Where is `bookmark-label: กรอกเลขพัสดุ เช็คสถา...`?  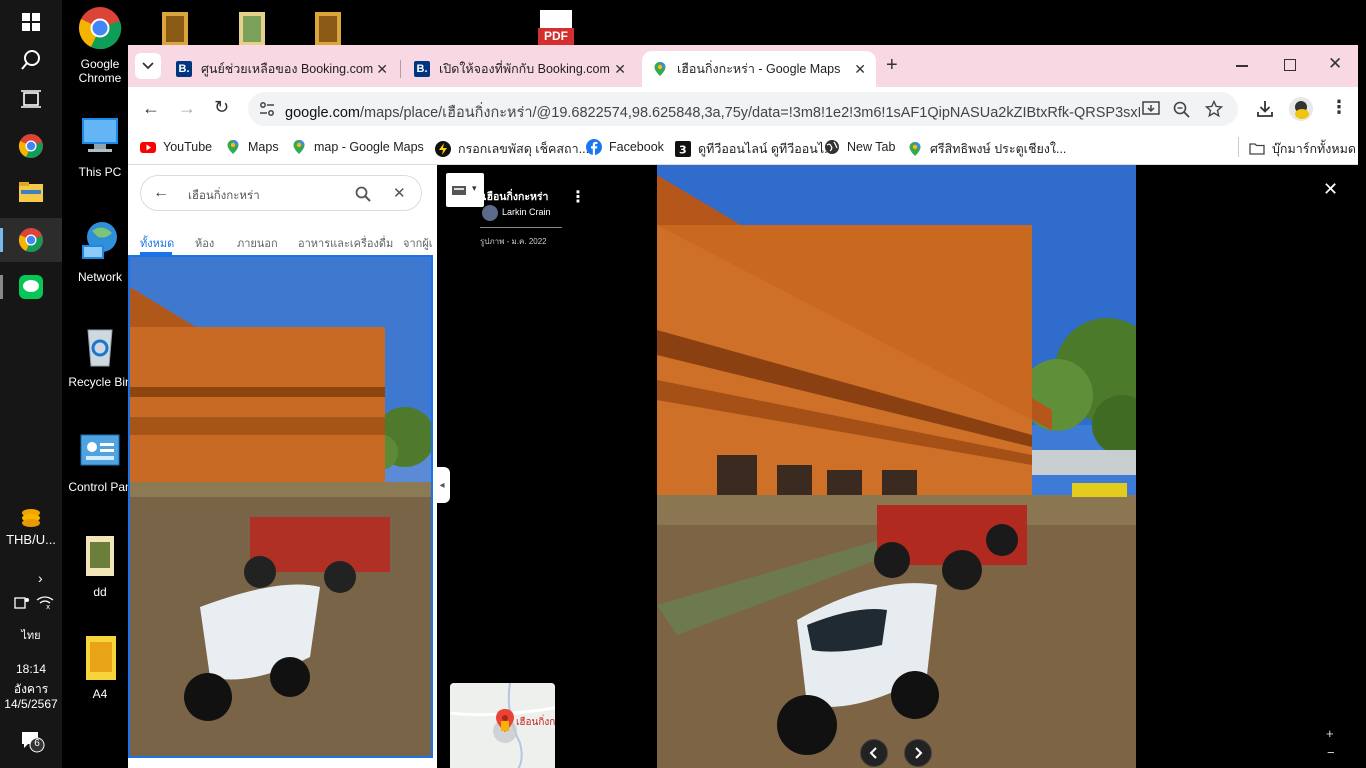
bookmark-label: กรอกเลขพัสดุ เช็คสถา... is located at coordinates (524, 149).